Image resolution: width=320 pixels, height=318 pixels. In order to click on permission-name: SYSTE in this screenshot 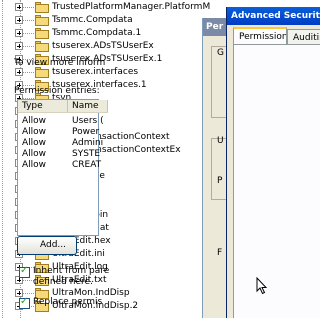, I will do `click(86, 154)`.